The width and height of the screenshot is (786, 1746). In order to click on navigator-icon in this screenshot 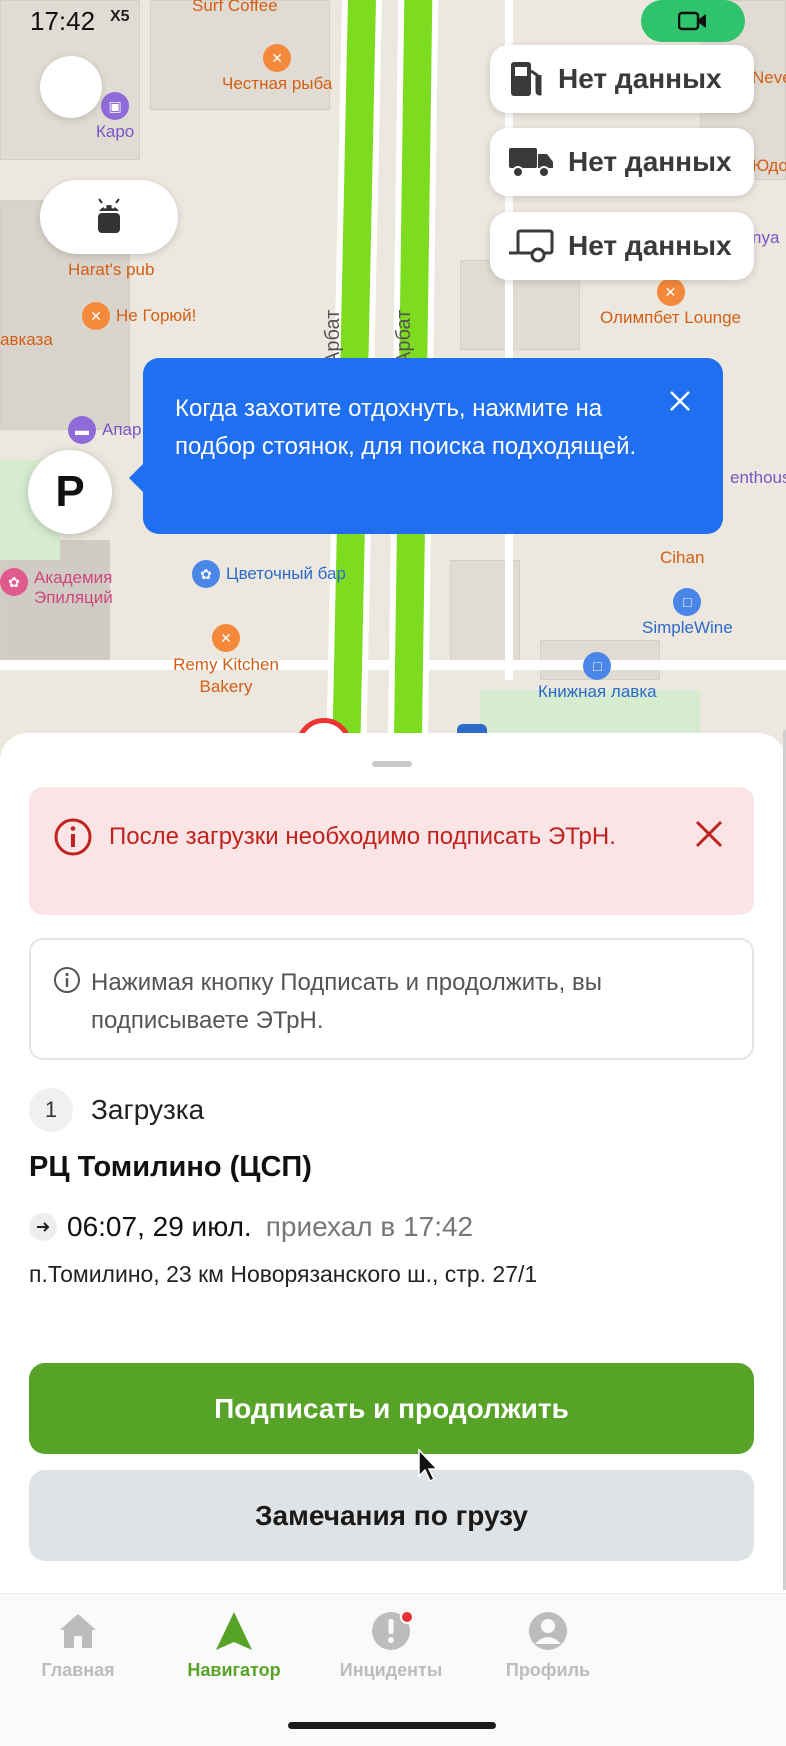, I will do `click(234, 1631)`.